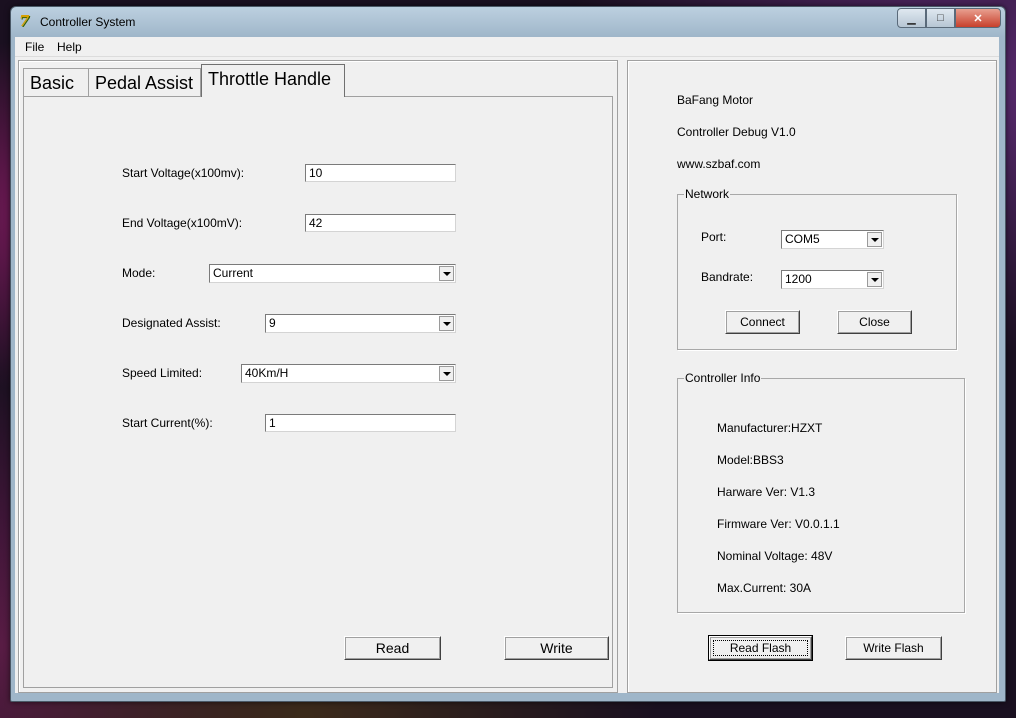 The image size is (1016, 718). What do you see at coordinates (380, 223) in the screenshot?
I see `end-voltage-field: 42` at bounding box center [380, 223].